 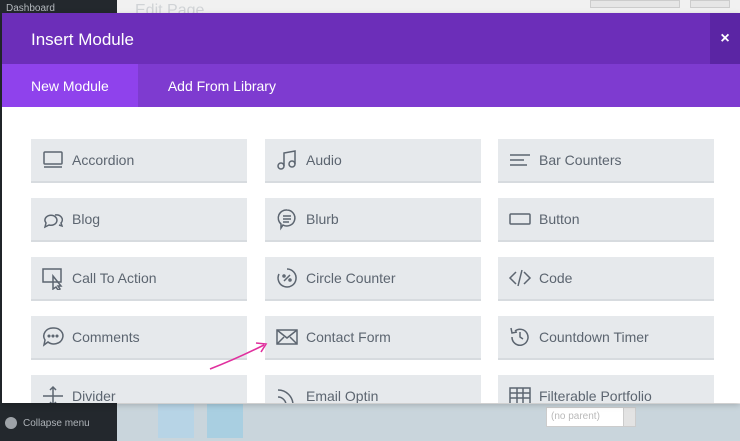 I want to click on filterable-portfolio-icon, so click(x=520, y=393).